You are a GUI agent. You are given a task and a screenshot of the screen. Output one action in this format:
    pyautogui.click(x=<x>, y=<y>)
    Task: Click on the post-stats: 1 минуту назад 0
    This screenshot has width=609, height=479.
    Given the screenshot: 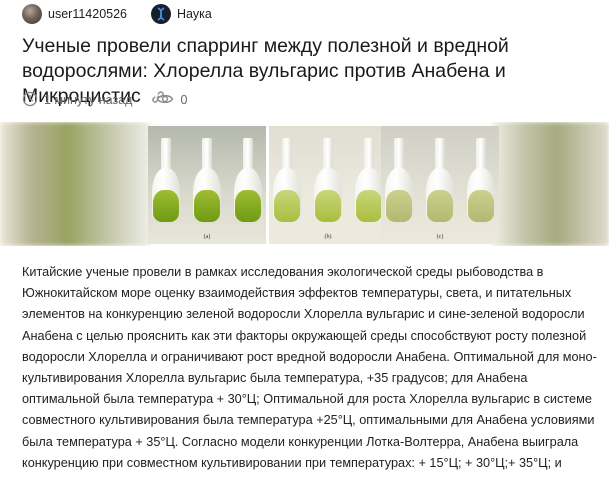 What is the action you would take?
    pyautogui.click(x=104, y=100)
    